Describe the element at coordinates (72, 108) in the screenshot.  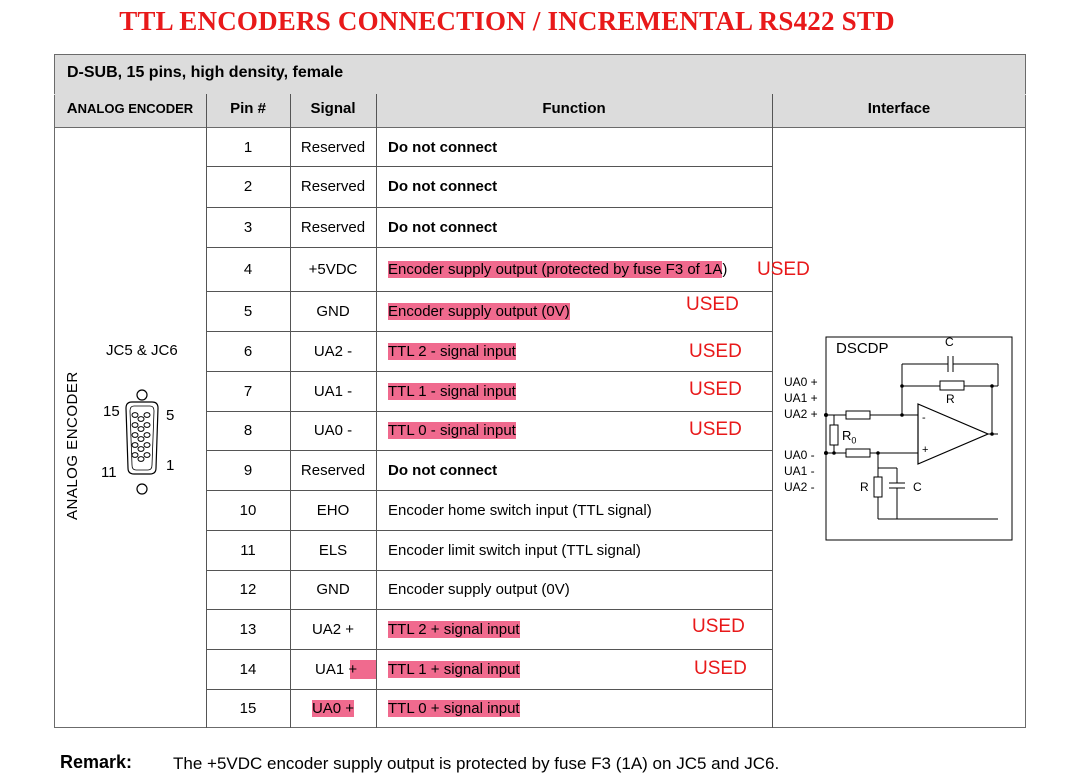
I see `header-analog-first-letter: A` at that location.